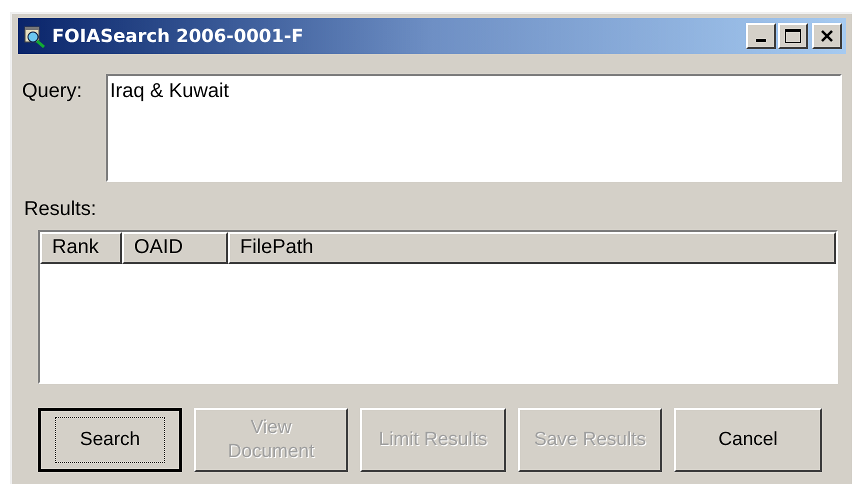 The image size is (856, 484). What do you see at coordinates (34, 36) in the screenshot?
I see `magnifier-icon` at bounding box center [34, 36].